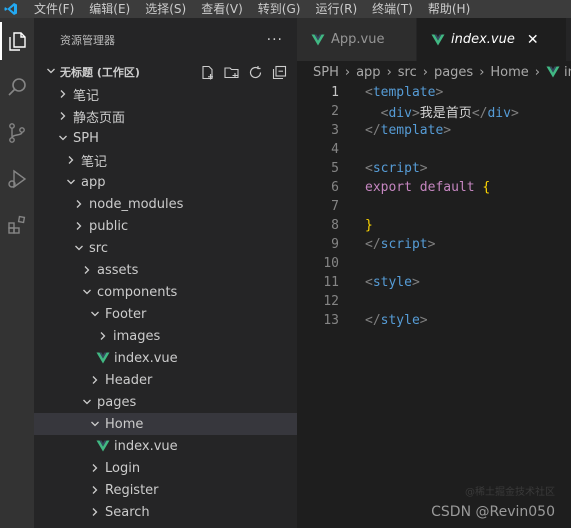 The image size is (571, 528). What do you see at coordinates (165, 270) in the screenshot?
I see `folder-item: assets` at bounding box center [165, 270].